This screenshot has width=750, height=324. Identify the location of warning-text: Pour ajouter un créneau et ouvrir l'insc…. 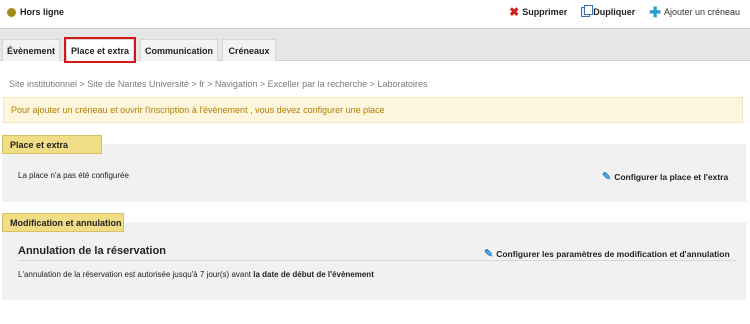
(198, 110).